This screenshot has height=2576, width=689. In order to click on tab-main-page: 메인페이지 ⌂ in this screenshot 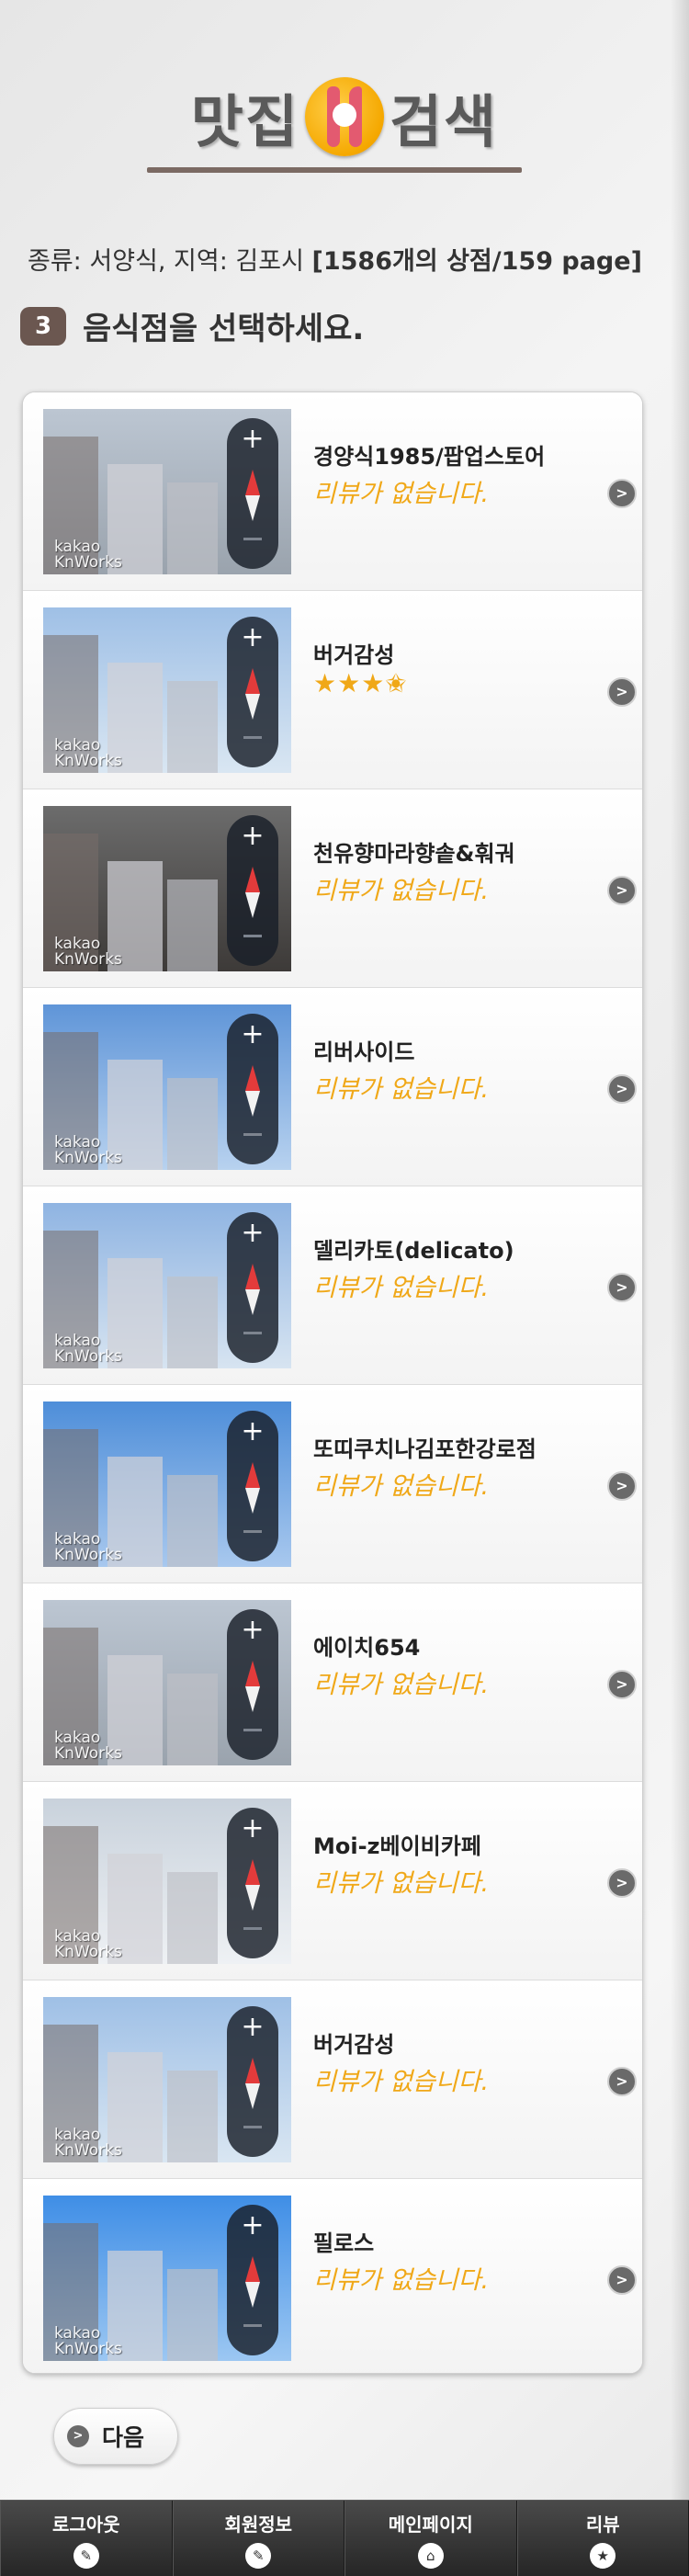, I will do `click(430, 2538)`.